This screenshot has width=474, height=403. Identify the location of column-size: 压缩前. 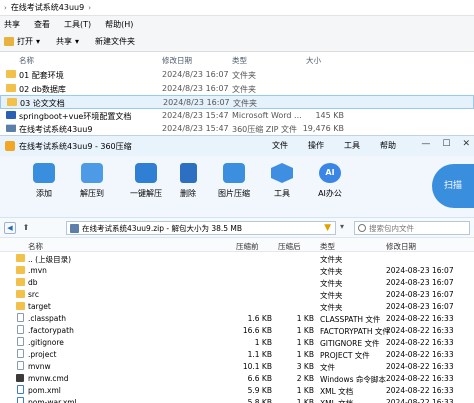
(247, 246).